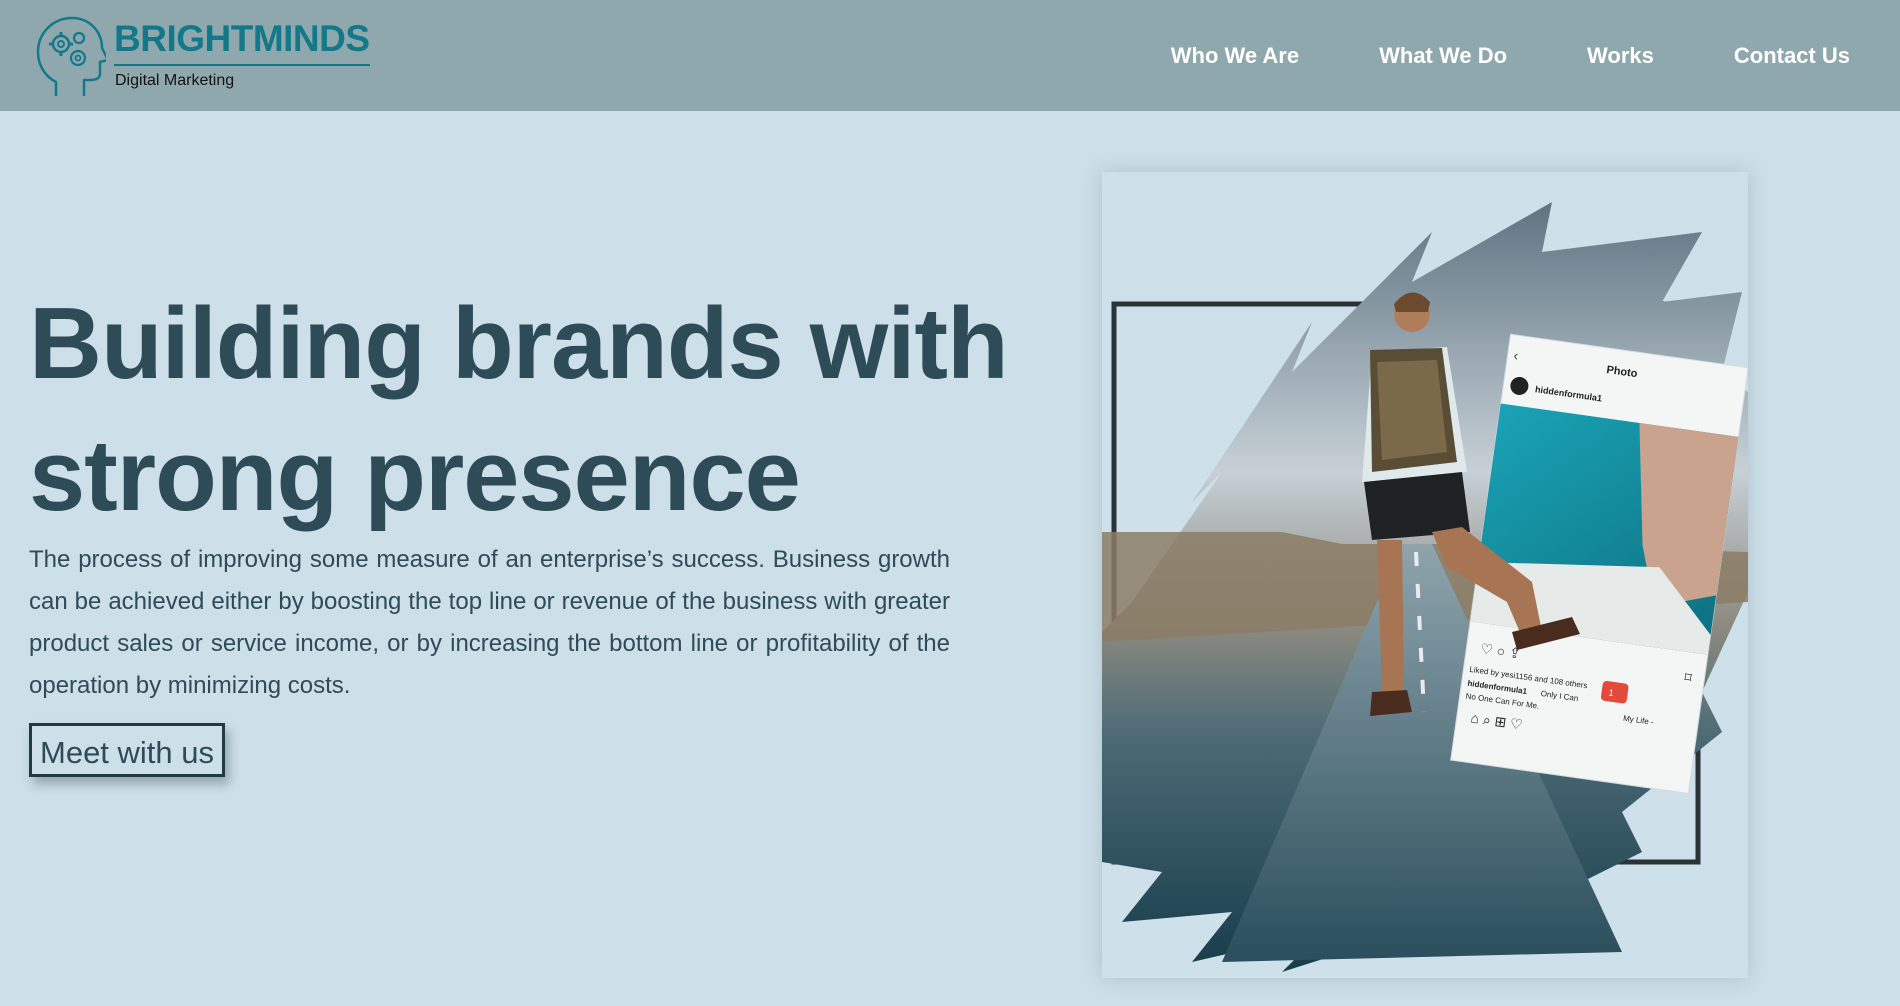 This screenshot has height=1006, width=1900. Describe the element at coordinates (1620, 56) in the screenshot. I see `nav-works: Works` at that location.